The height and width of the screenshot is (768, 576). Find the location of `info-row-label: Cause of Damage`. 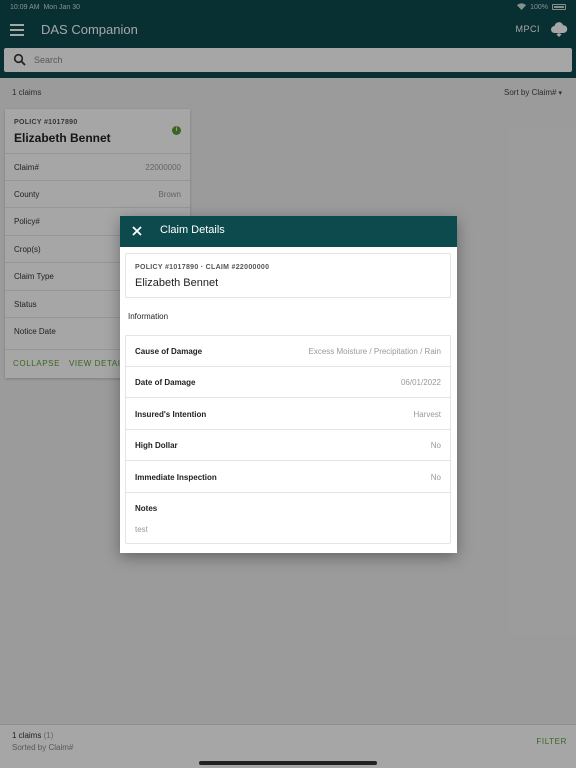

info-row-label: Cause of Damage is located at coordinates (169, 351).